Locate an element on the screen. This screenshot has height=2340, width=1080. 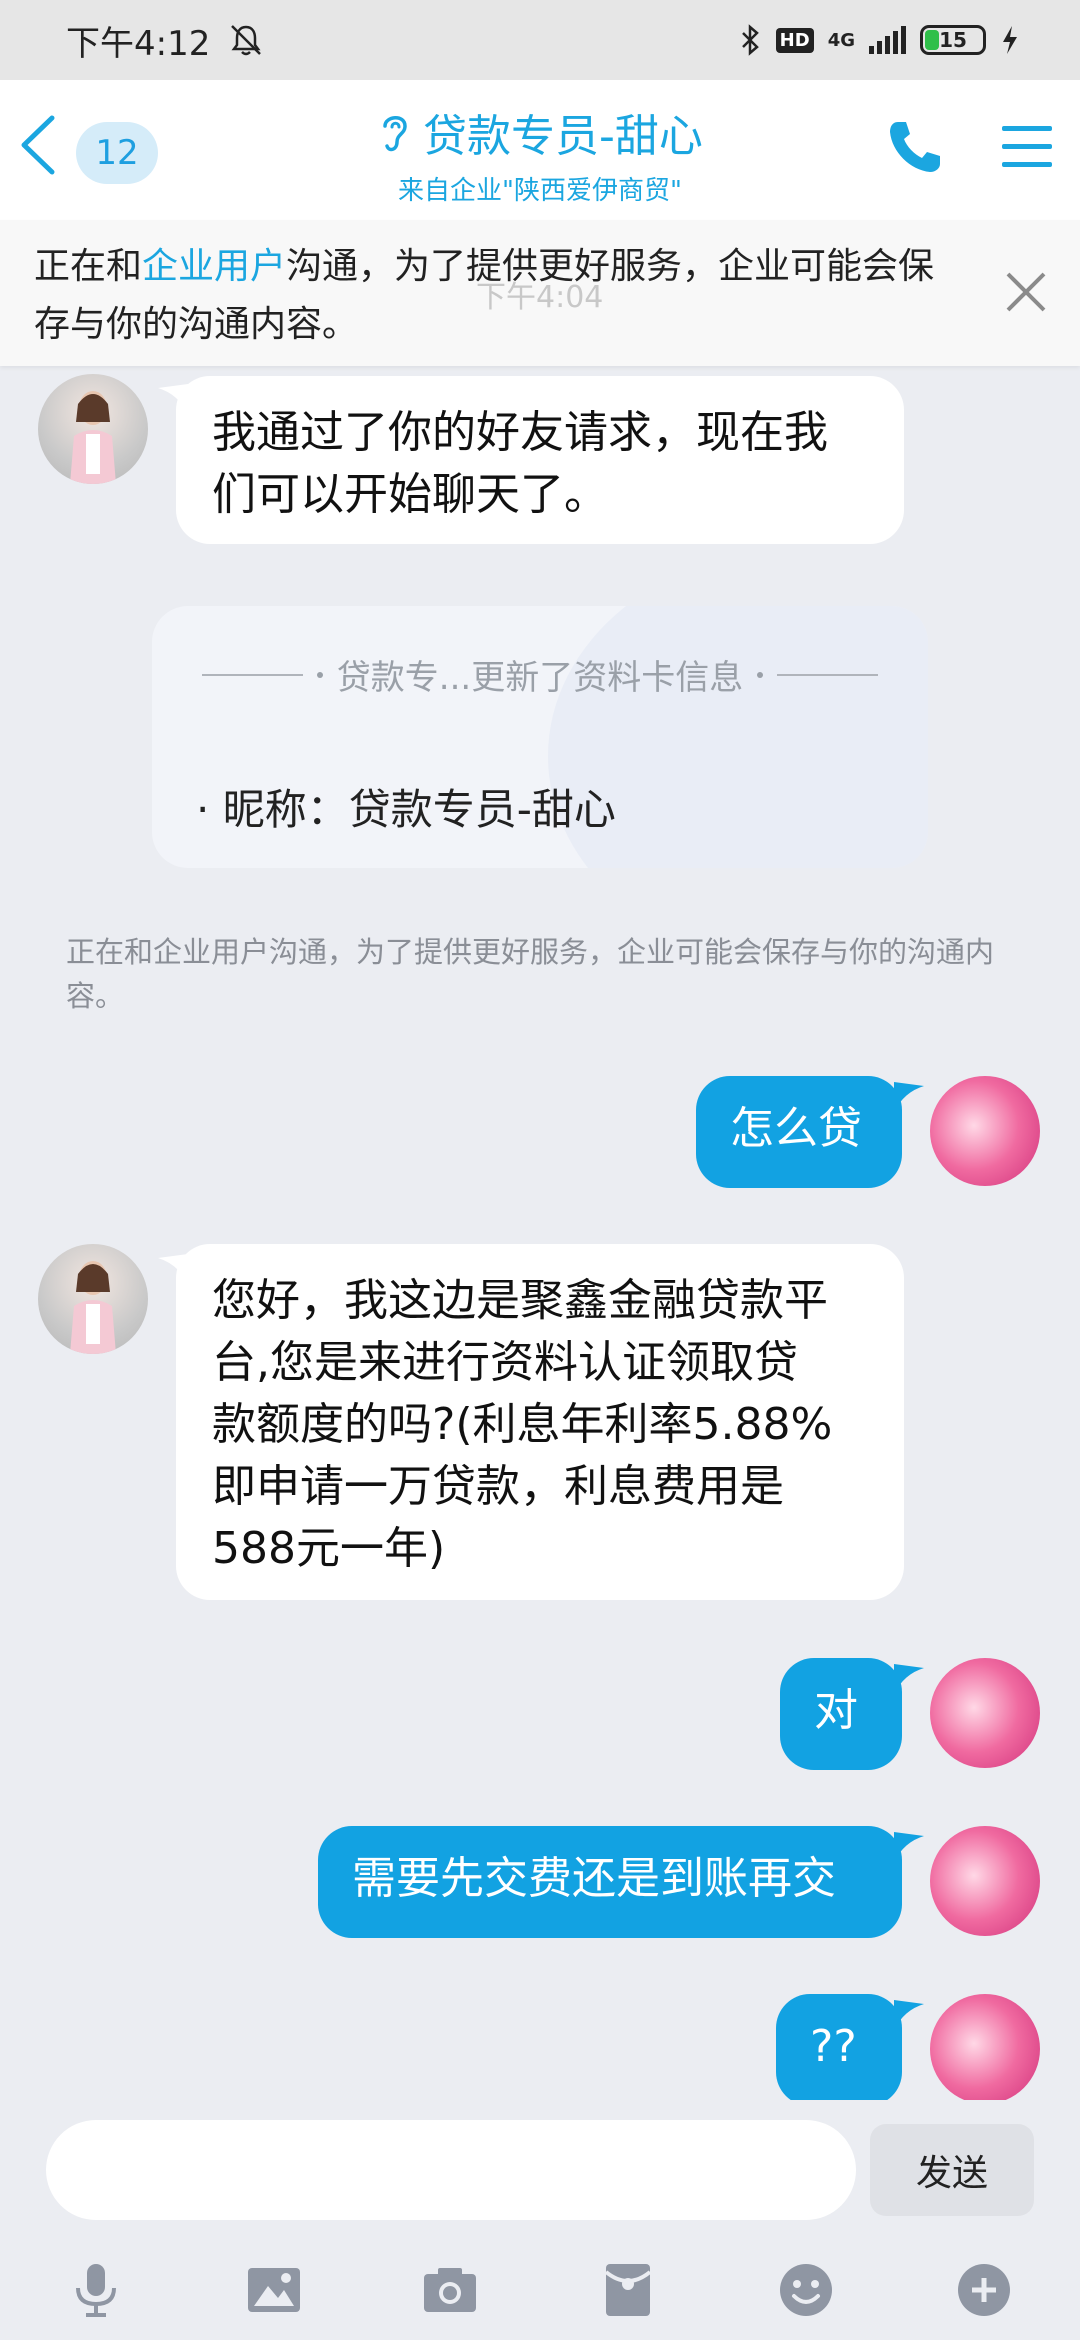
battery-icon: 15 is located at coordinates (953, 40).